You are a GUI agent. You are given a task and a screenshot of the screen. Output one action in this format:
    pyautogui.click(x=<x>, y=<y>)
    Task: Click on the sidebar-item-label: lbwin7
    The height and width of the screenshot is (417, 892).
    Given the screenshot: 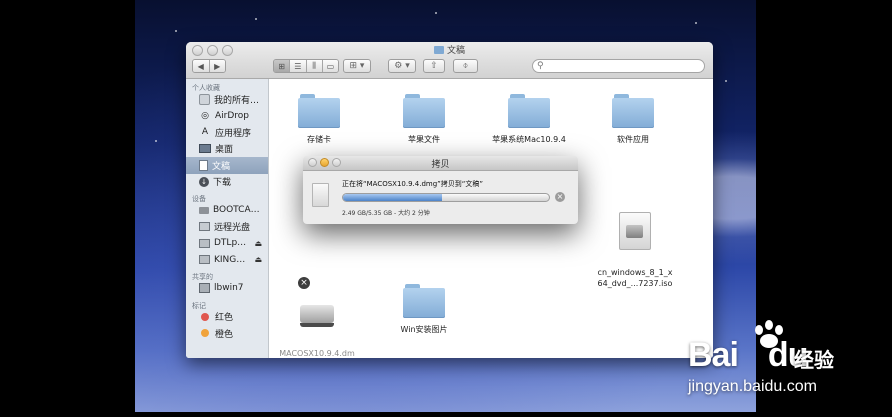 What is the action you would take?
    pyautogui.click(x=229, y=288)
    